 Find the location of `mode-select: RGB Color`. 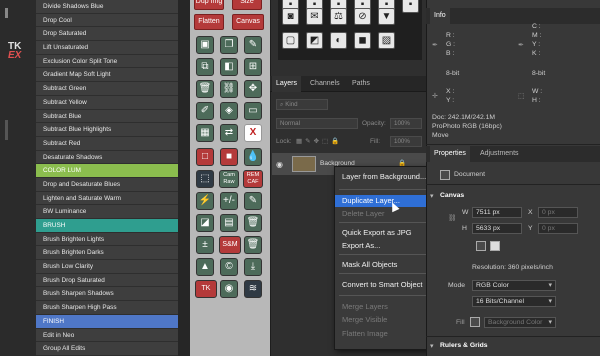

mode-select: RGB Color is located at coordinates (514, 285).